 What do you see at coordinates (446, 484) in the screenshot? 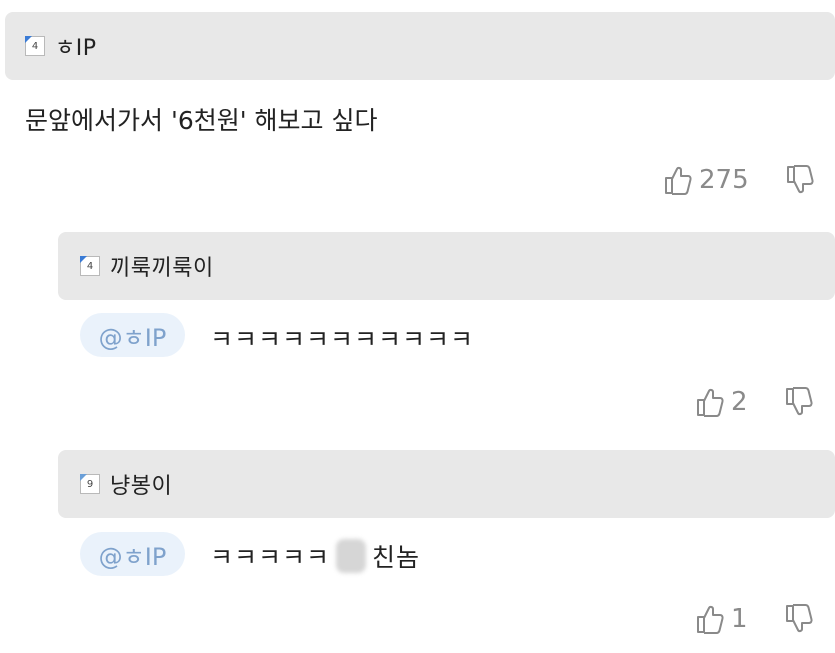
I see `reply-header: 9 냥봉이` at bounding box center [446, 484].